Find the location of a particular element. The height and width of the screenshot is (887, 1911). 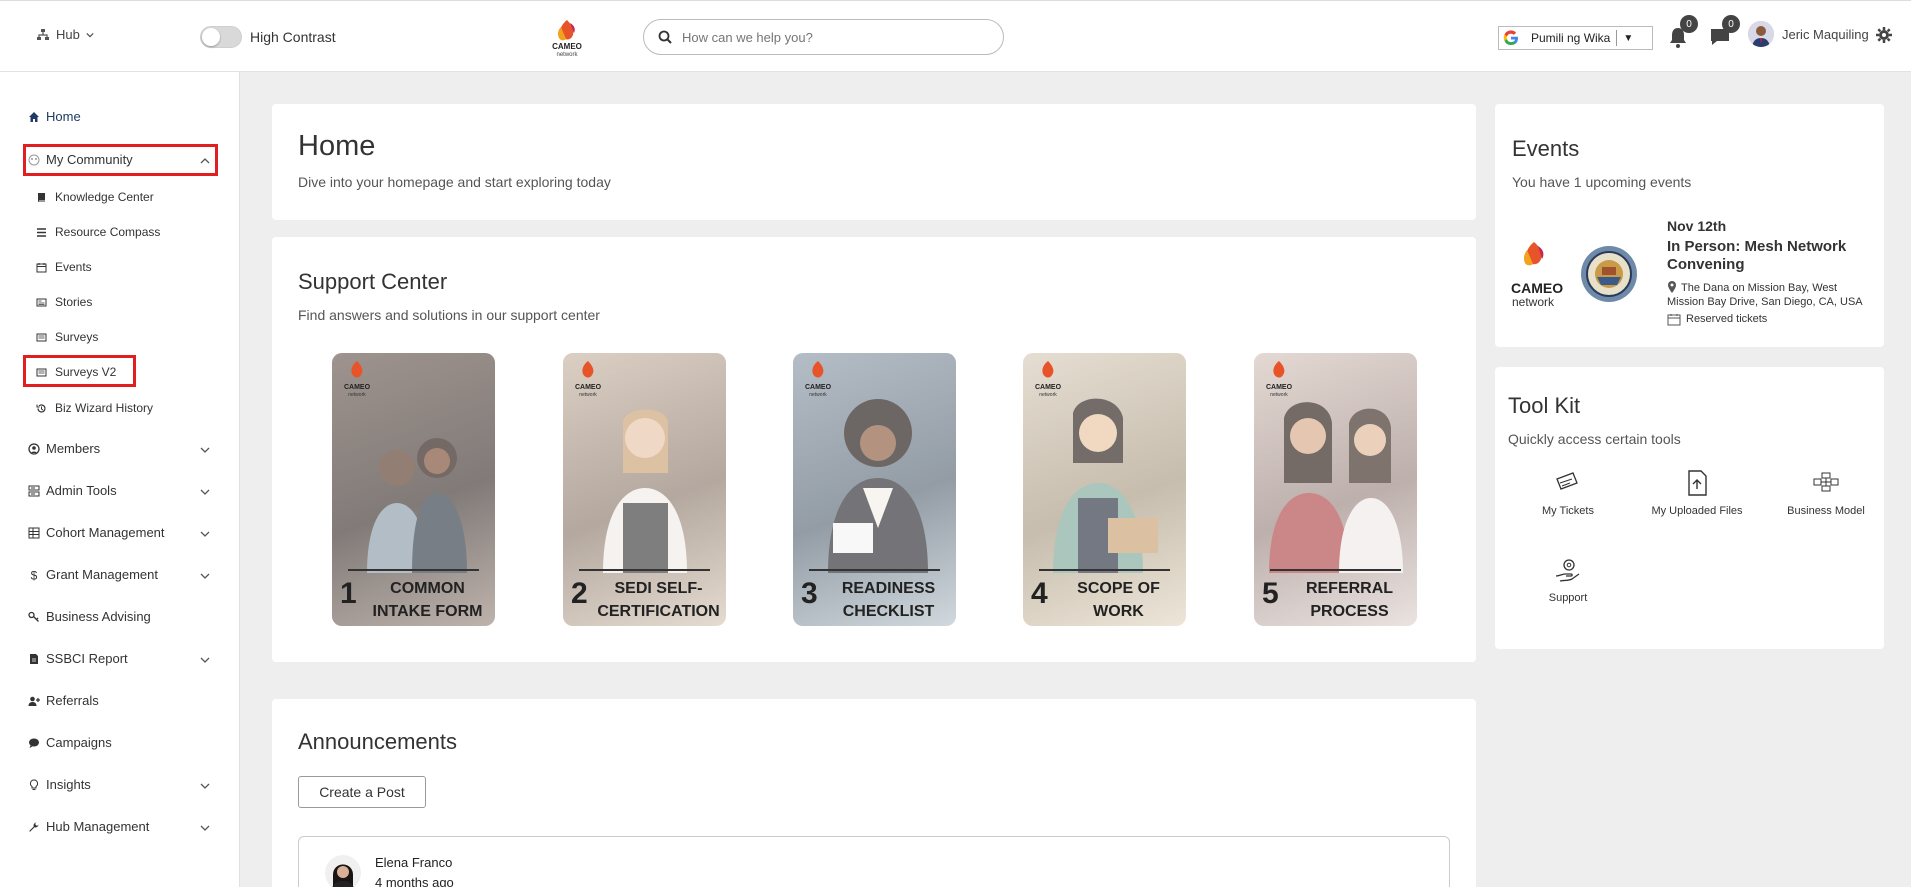

search-input is located at coordinates (832, 37).